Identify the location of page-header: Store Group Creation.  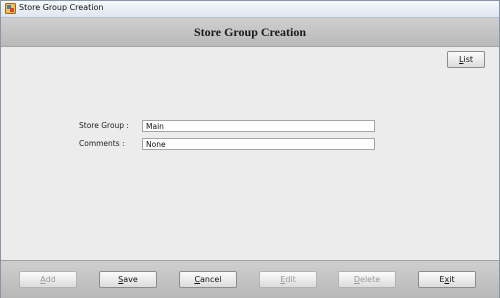
(250, 32).